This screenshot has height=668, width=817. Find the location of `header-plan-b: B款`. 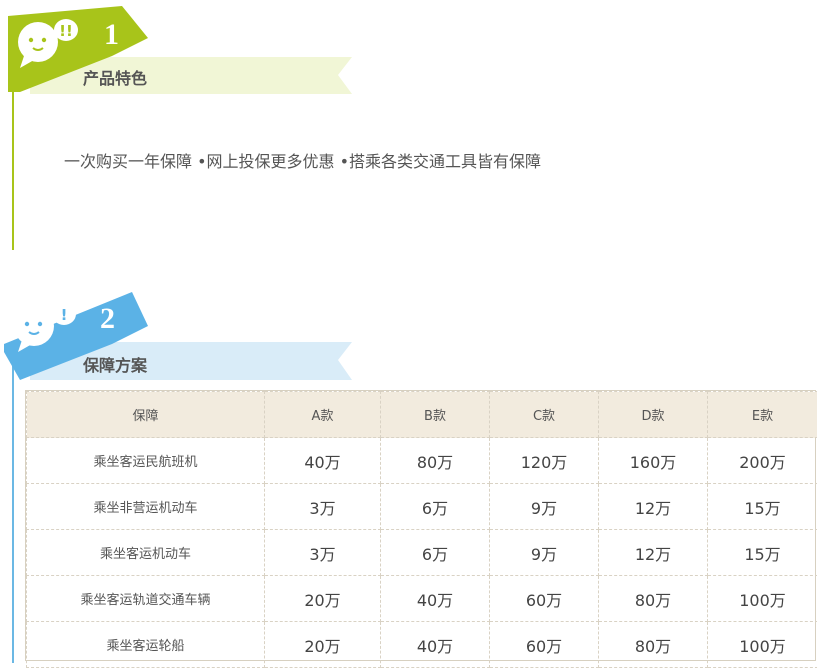

header-plan-b: B款 is located at coordinates (435, 415).